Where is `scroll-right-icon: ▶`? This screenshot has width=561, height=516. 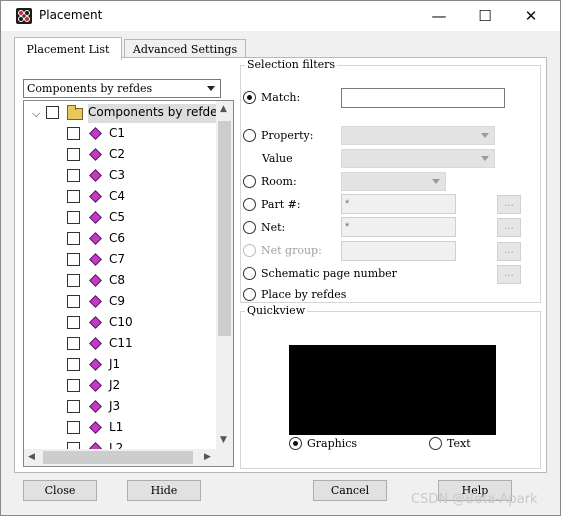
scroll-right-icon: ▶ is located at coordinates (207, 457).